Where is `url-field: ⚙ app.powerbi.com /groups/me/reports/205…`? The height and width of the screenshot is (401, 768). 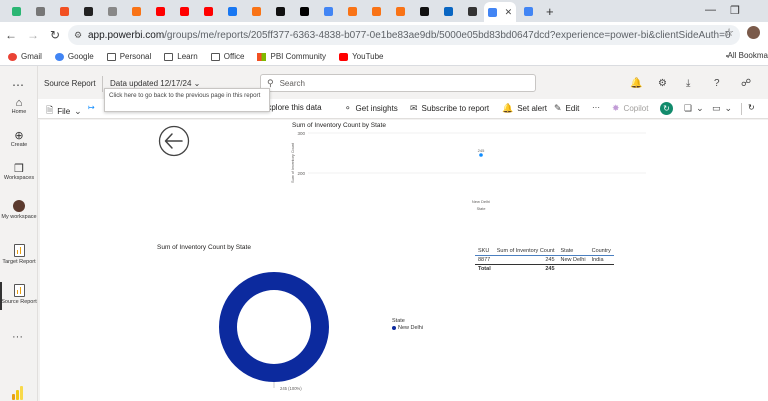
url-field: ⚙ app.powerbi.com /groups/me/reports/205… is located at coordinates (404, 35).